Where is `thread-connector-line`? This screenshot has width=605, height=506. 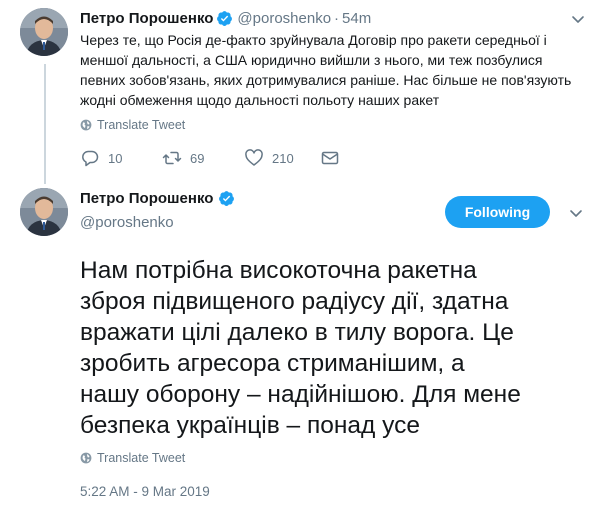
thread-connector-line is located at coordinates (45, 124).